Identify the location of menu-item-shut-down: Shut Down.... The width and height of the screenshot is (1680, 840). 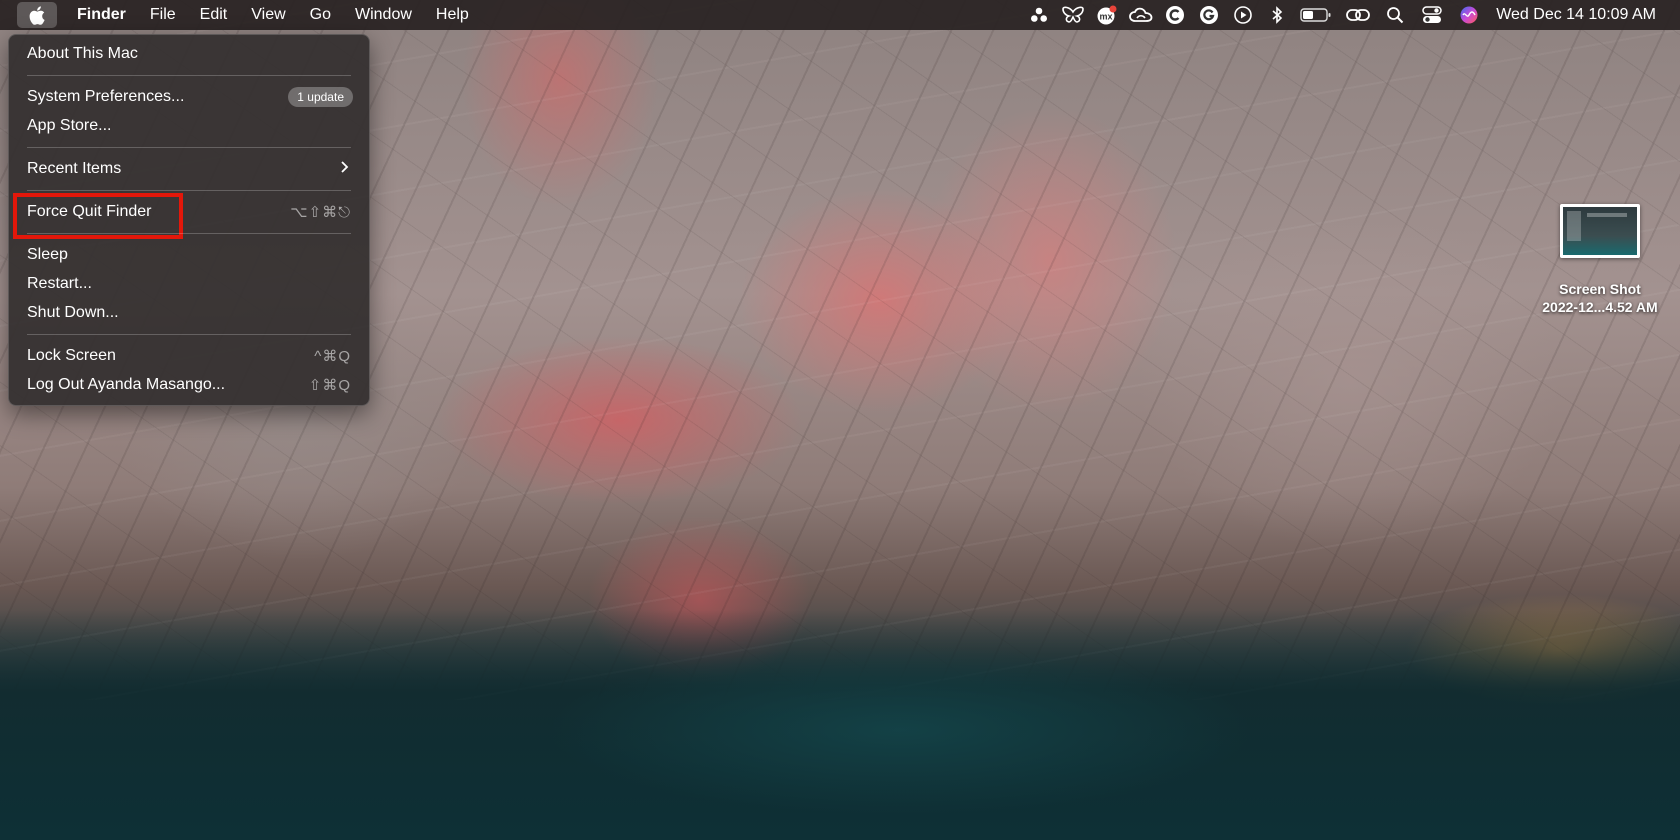
(189, 313).